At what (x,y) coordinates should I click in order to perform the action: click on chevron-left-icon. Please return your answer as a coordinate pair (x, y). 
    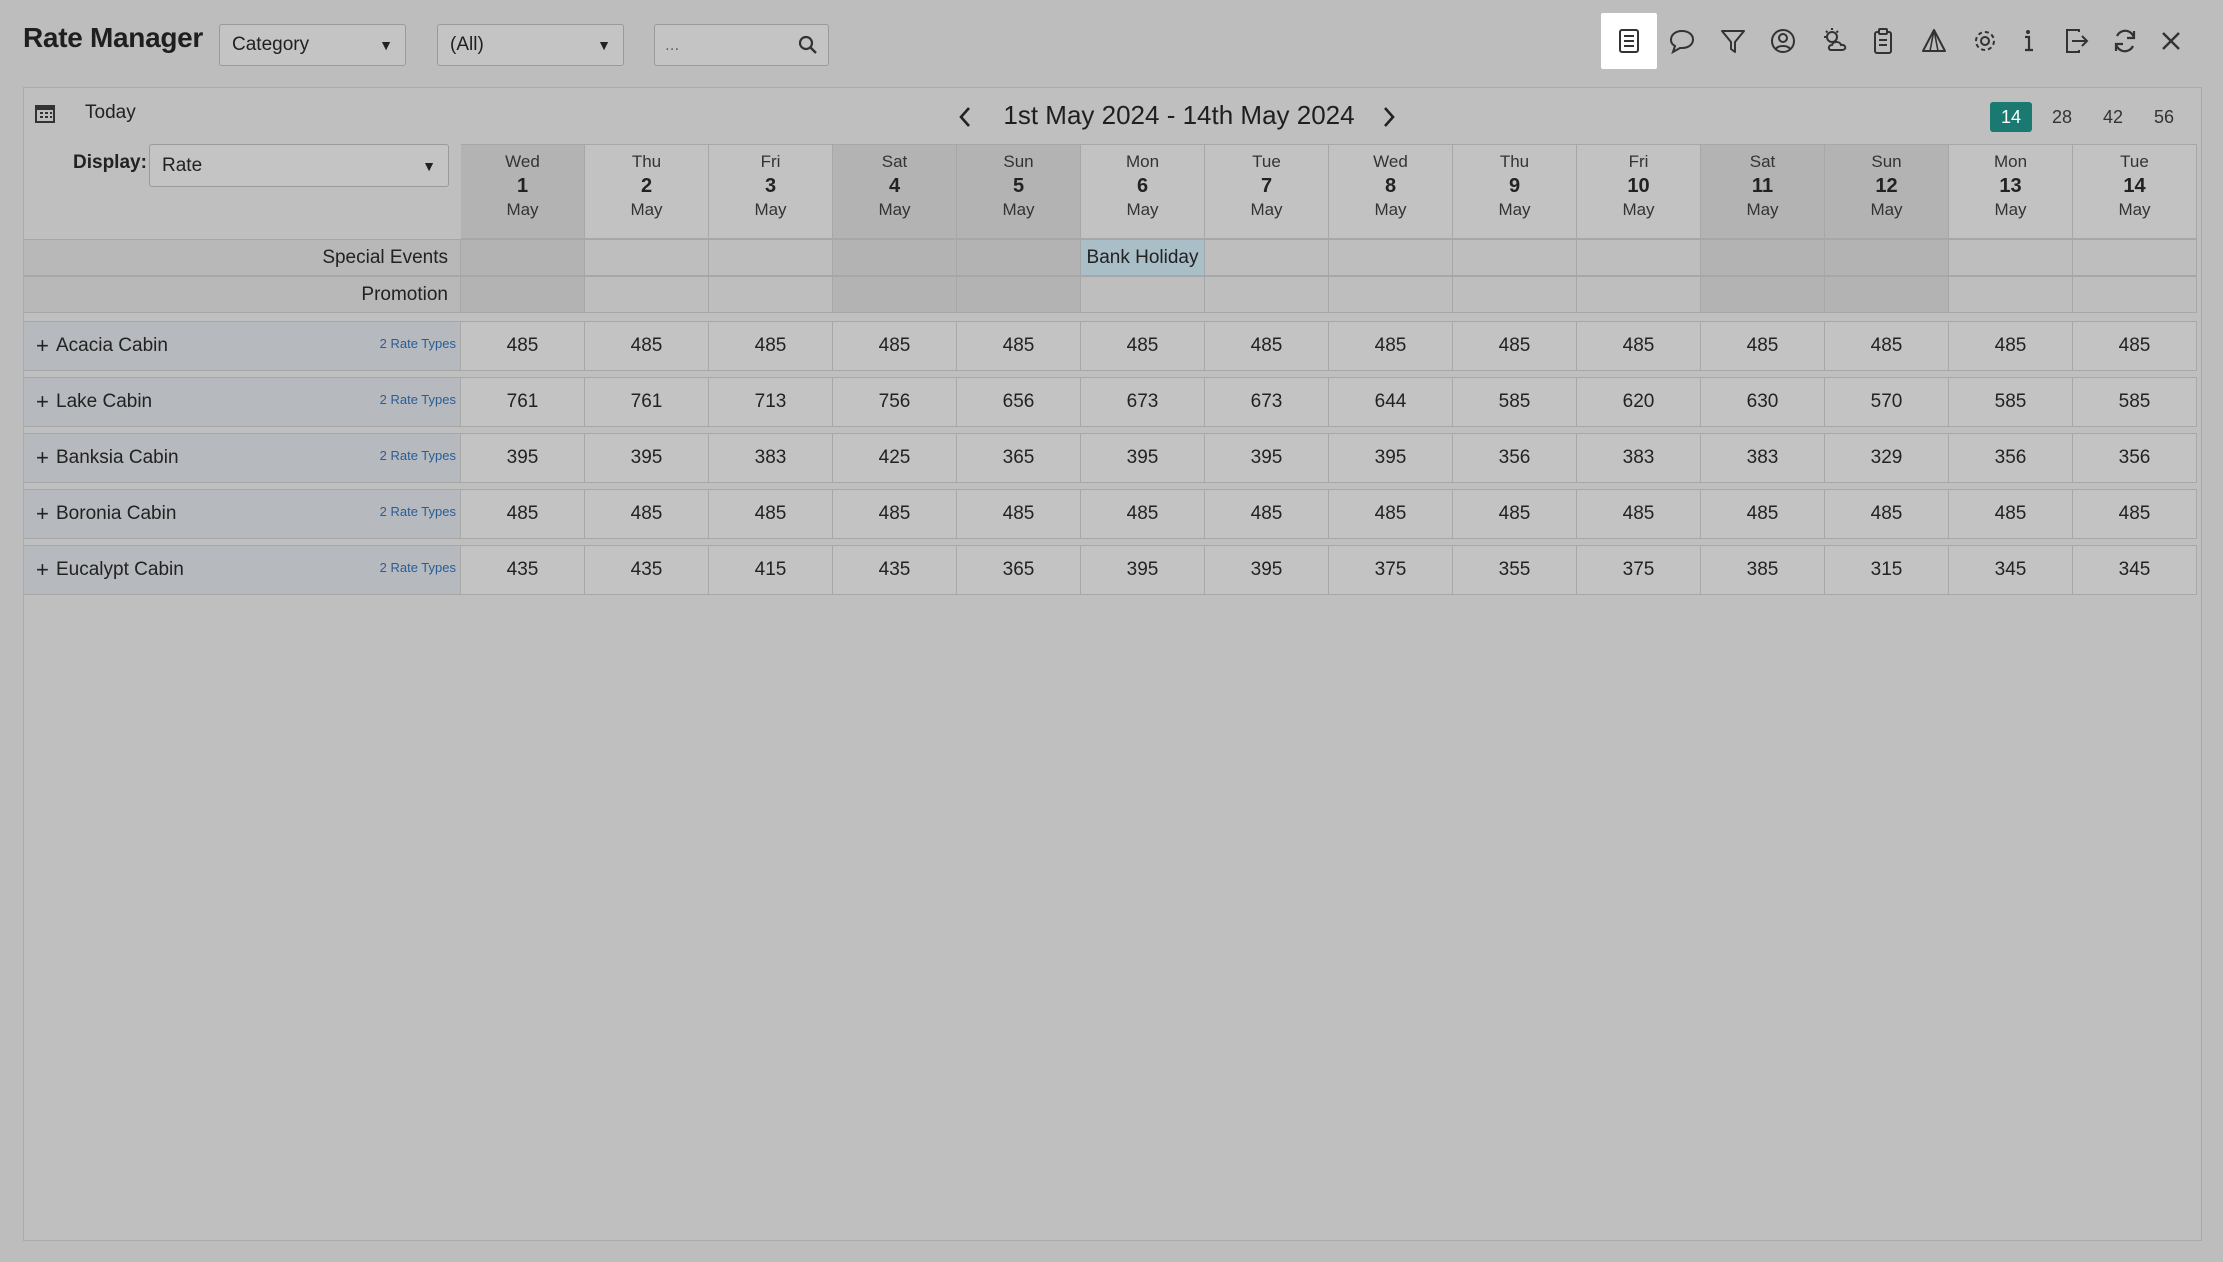
    Looking at the image, I should click on (965, 117).